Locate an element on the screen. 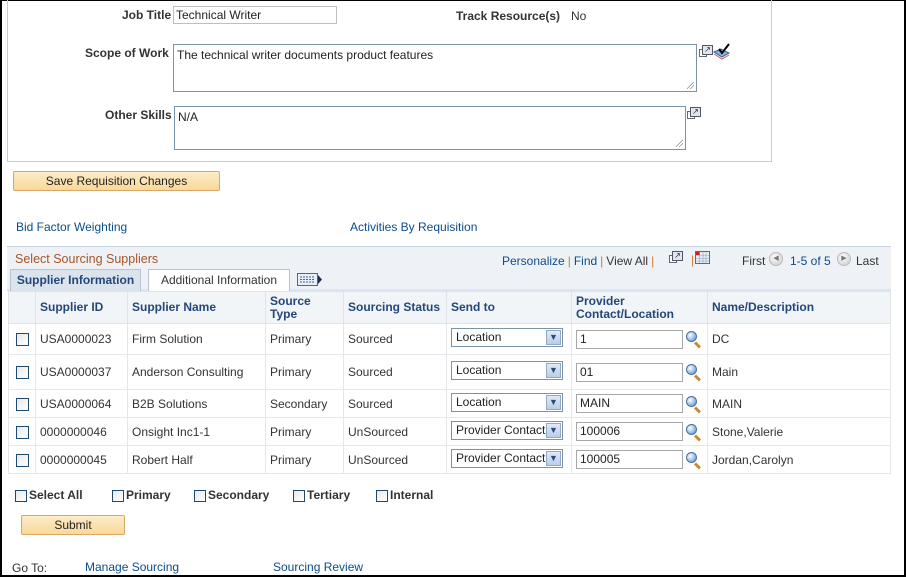 Image resolution: width=906 pixels, height=577 pixels. submit-button: Submit is located at coordinates (73, 525).